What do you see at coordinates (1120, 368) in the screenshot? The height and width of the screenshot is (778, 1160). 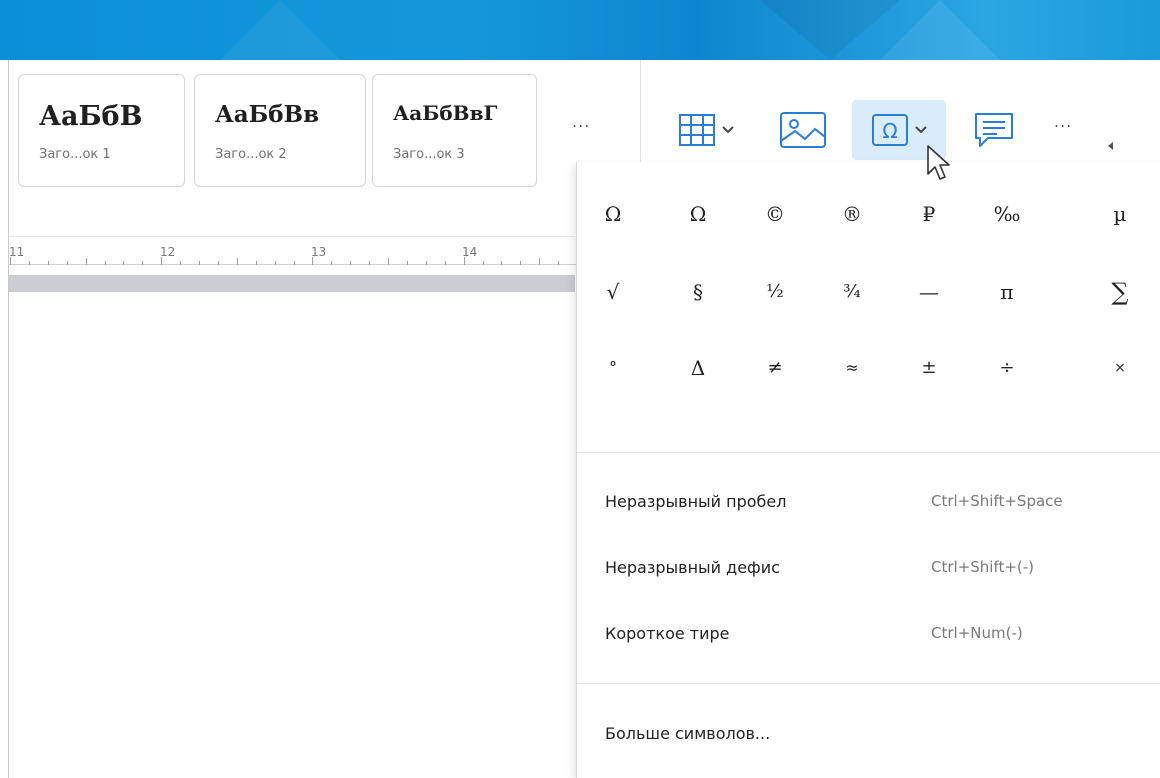 I see `symbol-cell: ×` at bounding box center [1120, 368].